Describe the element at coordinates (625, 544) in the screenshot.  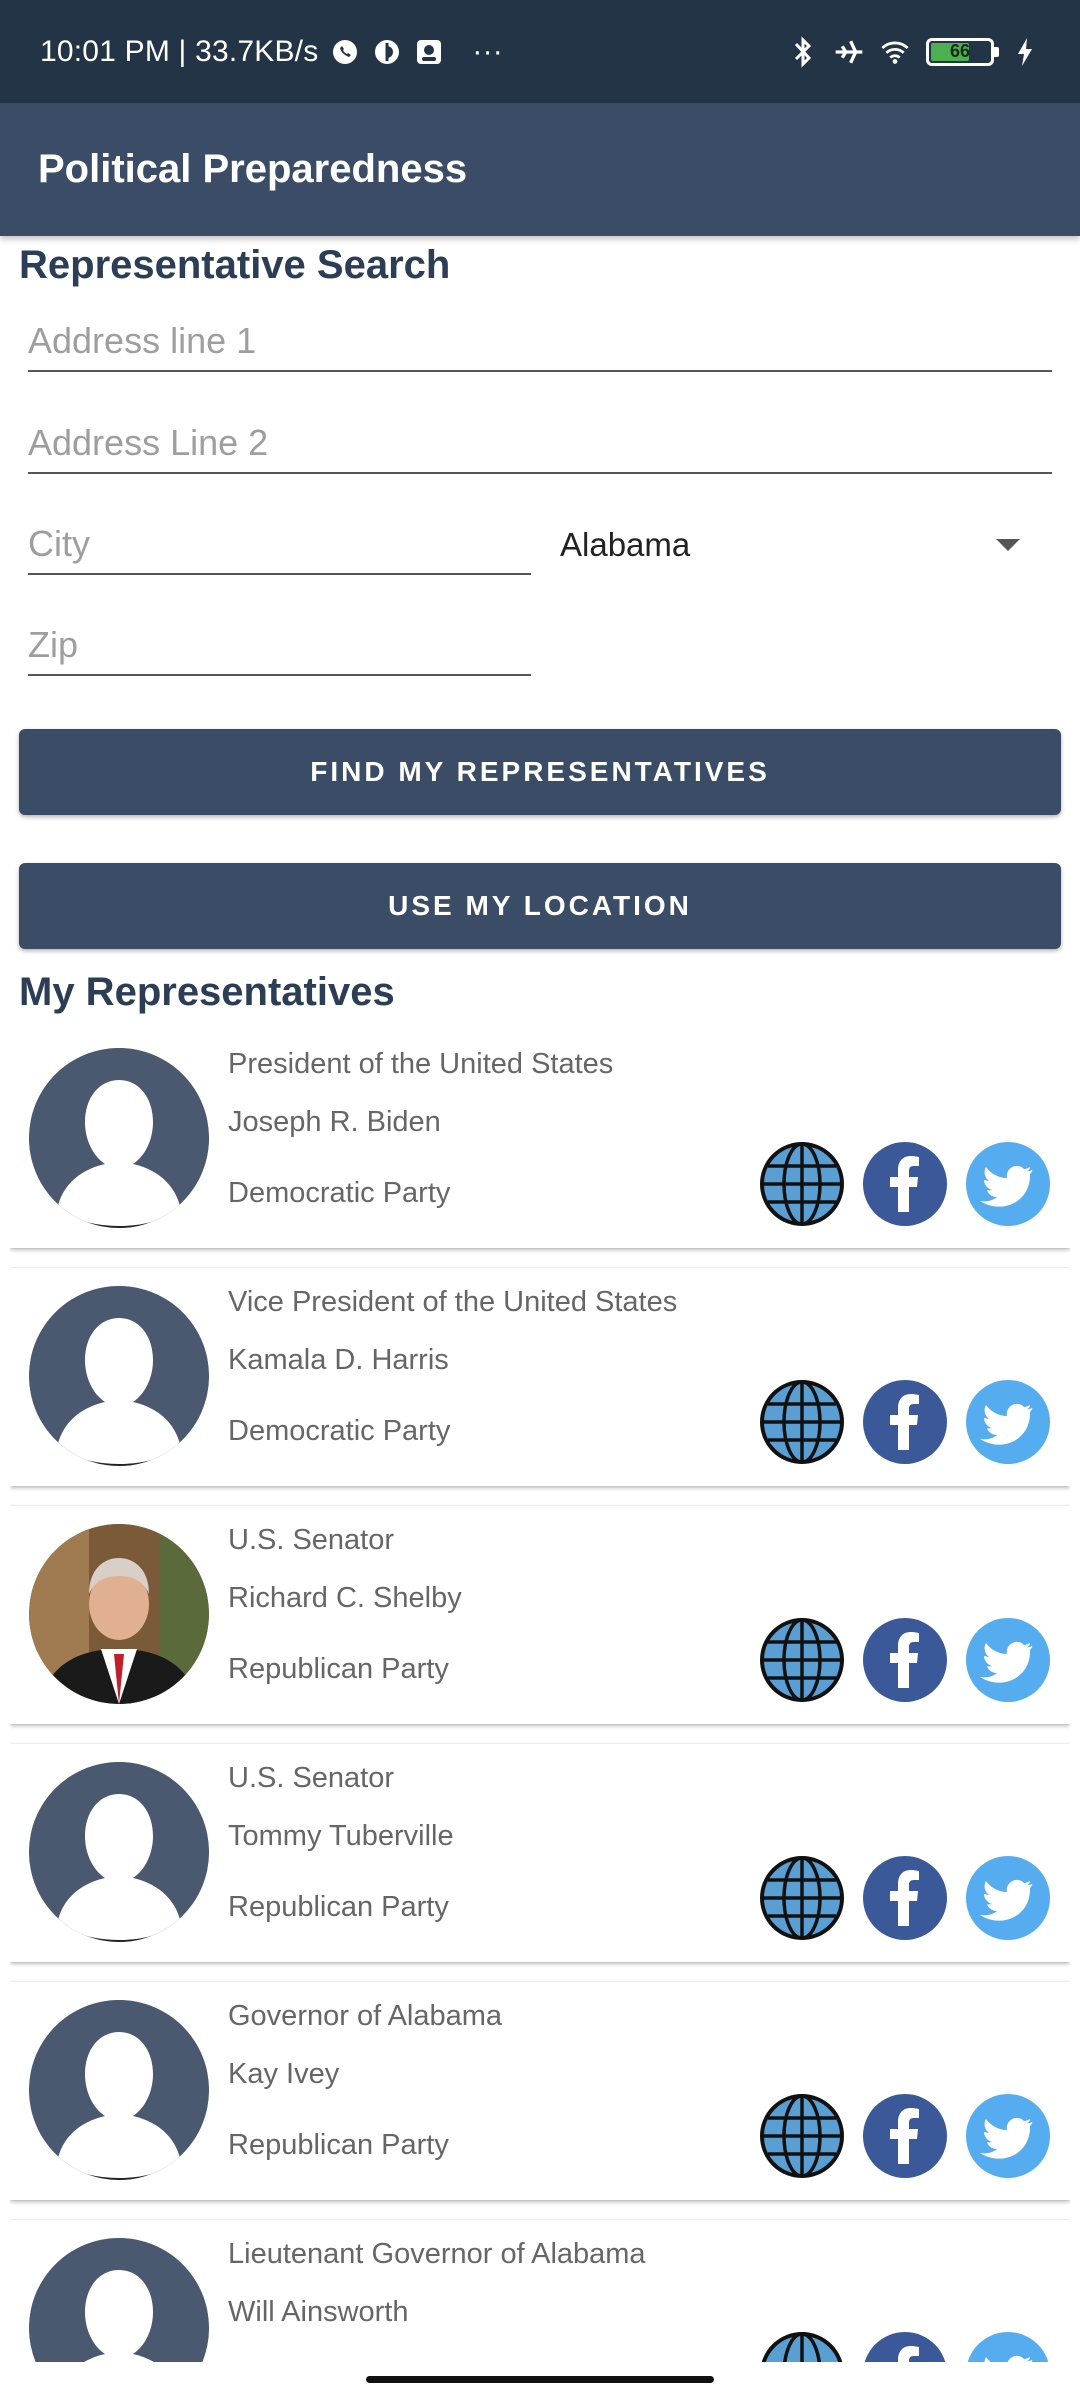
I see `state-selected-value: Alabama` at that location.